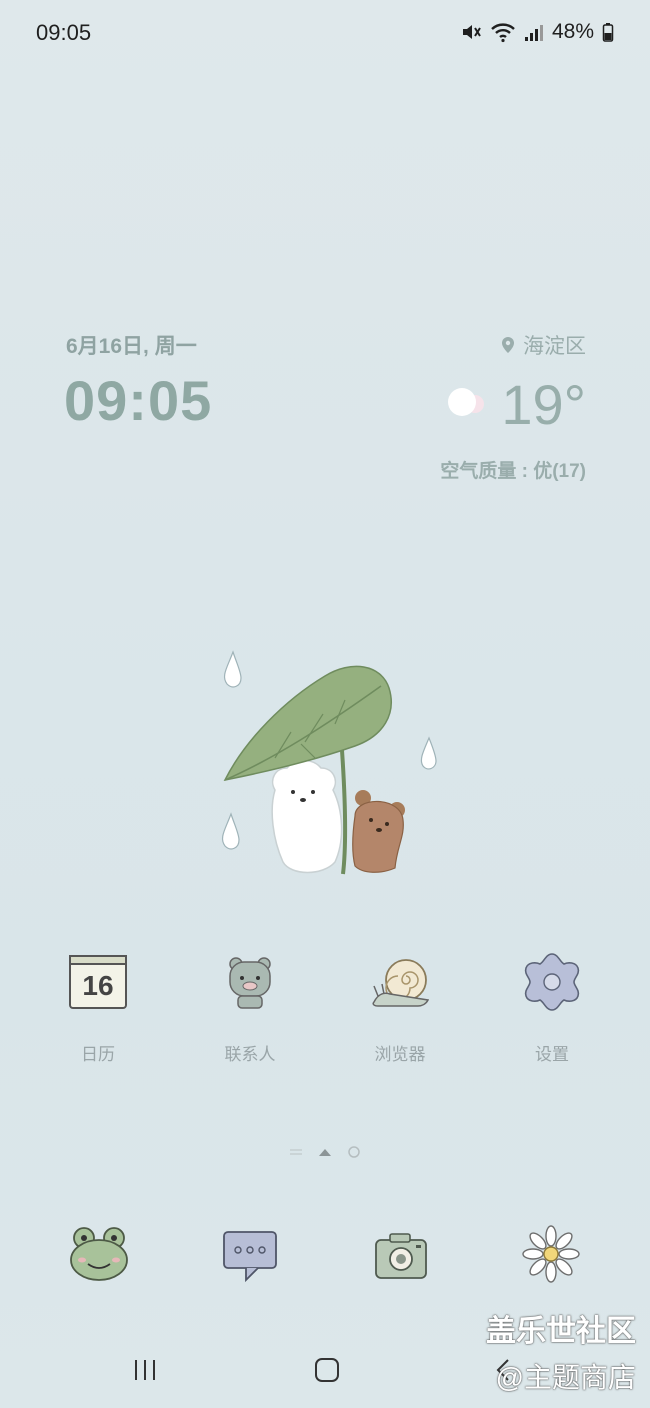  What do you see at coordinates (325, 405) in the screenshot?
I see `weather-clock-widget: 6月16日, 周一 09:05 海淀区 19° 空气质量 : 优(17)` at bounding box center [325, 405].